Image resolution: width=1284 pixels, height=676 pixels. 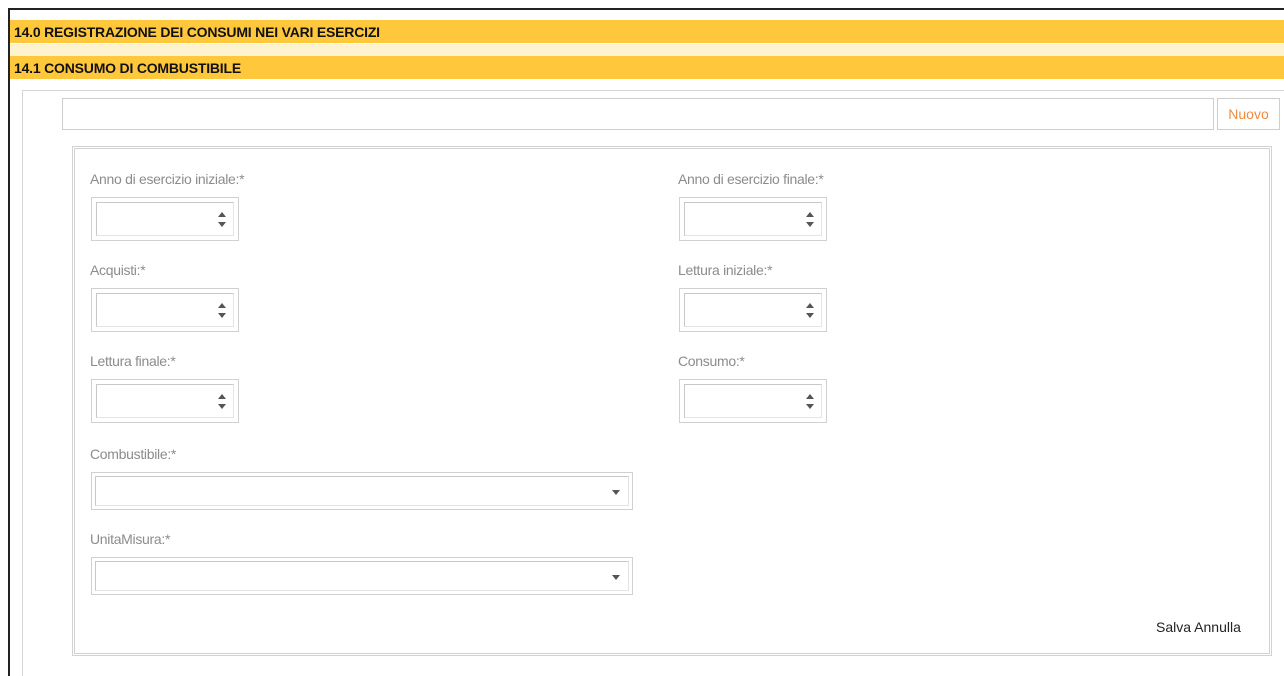 I want to click on acquisti-input, so click(x=165, y=310).